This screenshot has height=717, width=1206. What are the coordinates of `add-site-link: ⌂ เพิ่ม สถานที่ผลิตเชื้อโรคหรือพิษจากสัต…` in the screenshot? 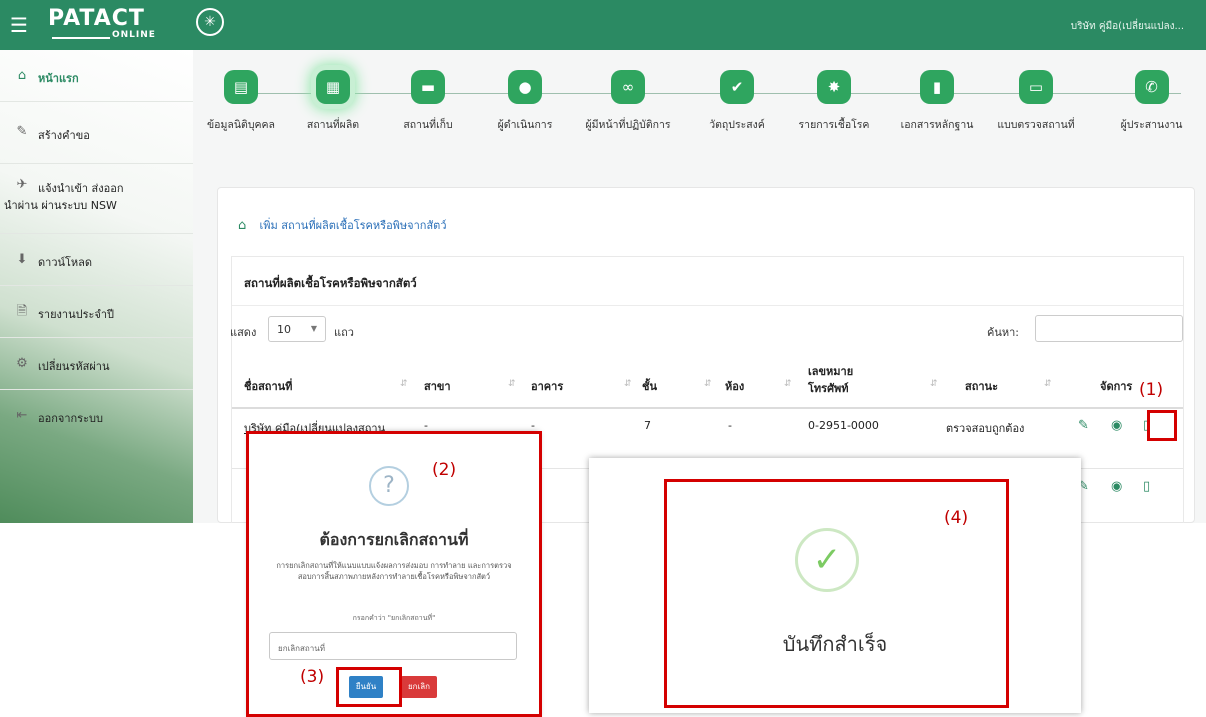 It's located at (342, 225).